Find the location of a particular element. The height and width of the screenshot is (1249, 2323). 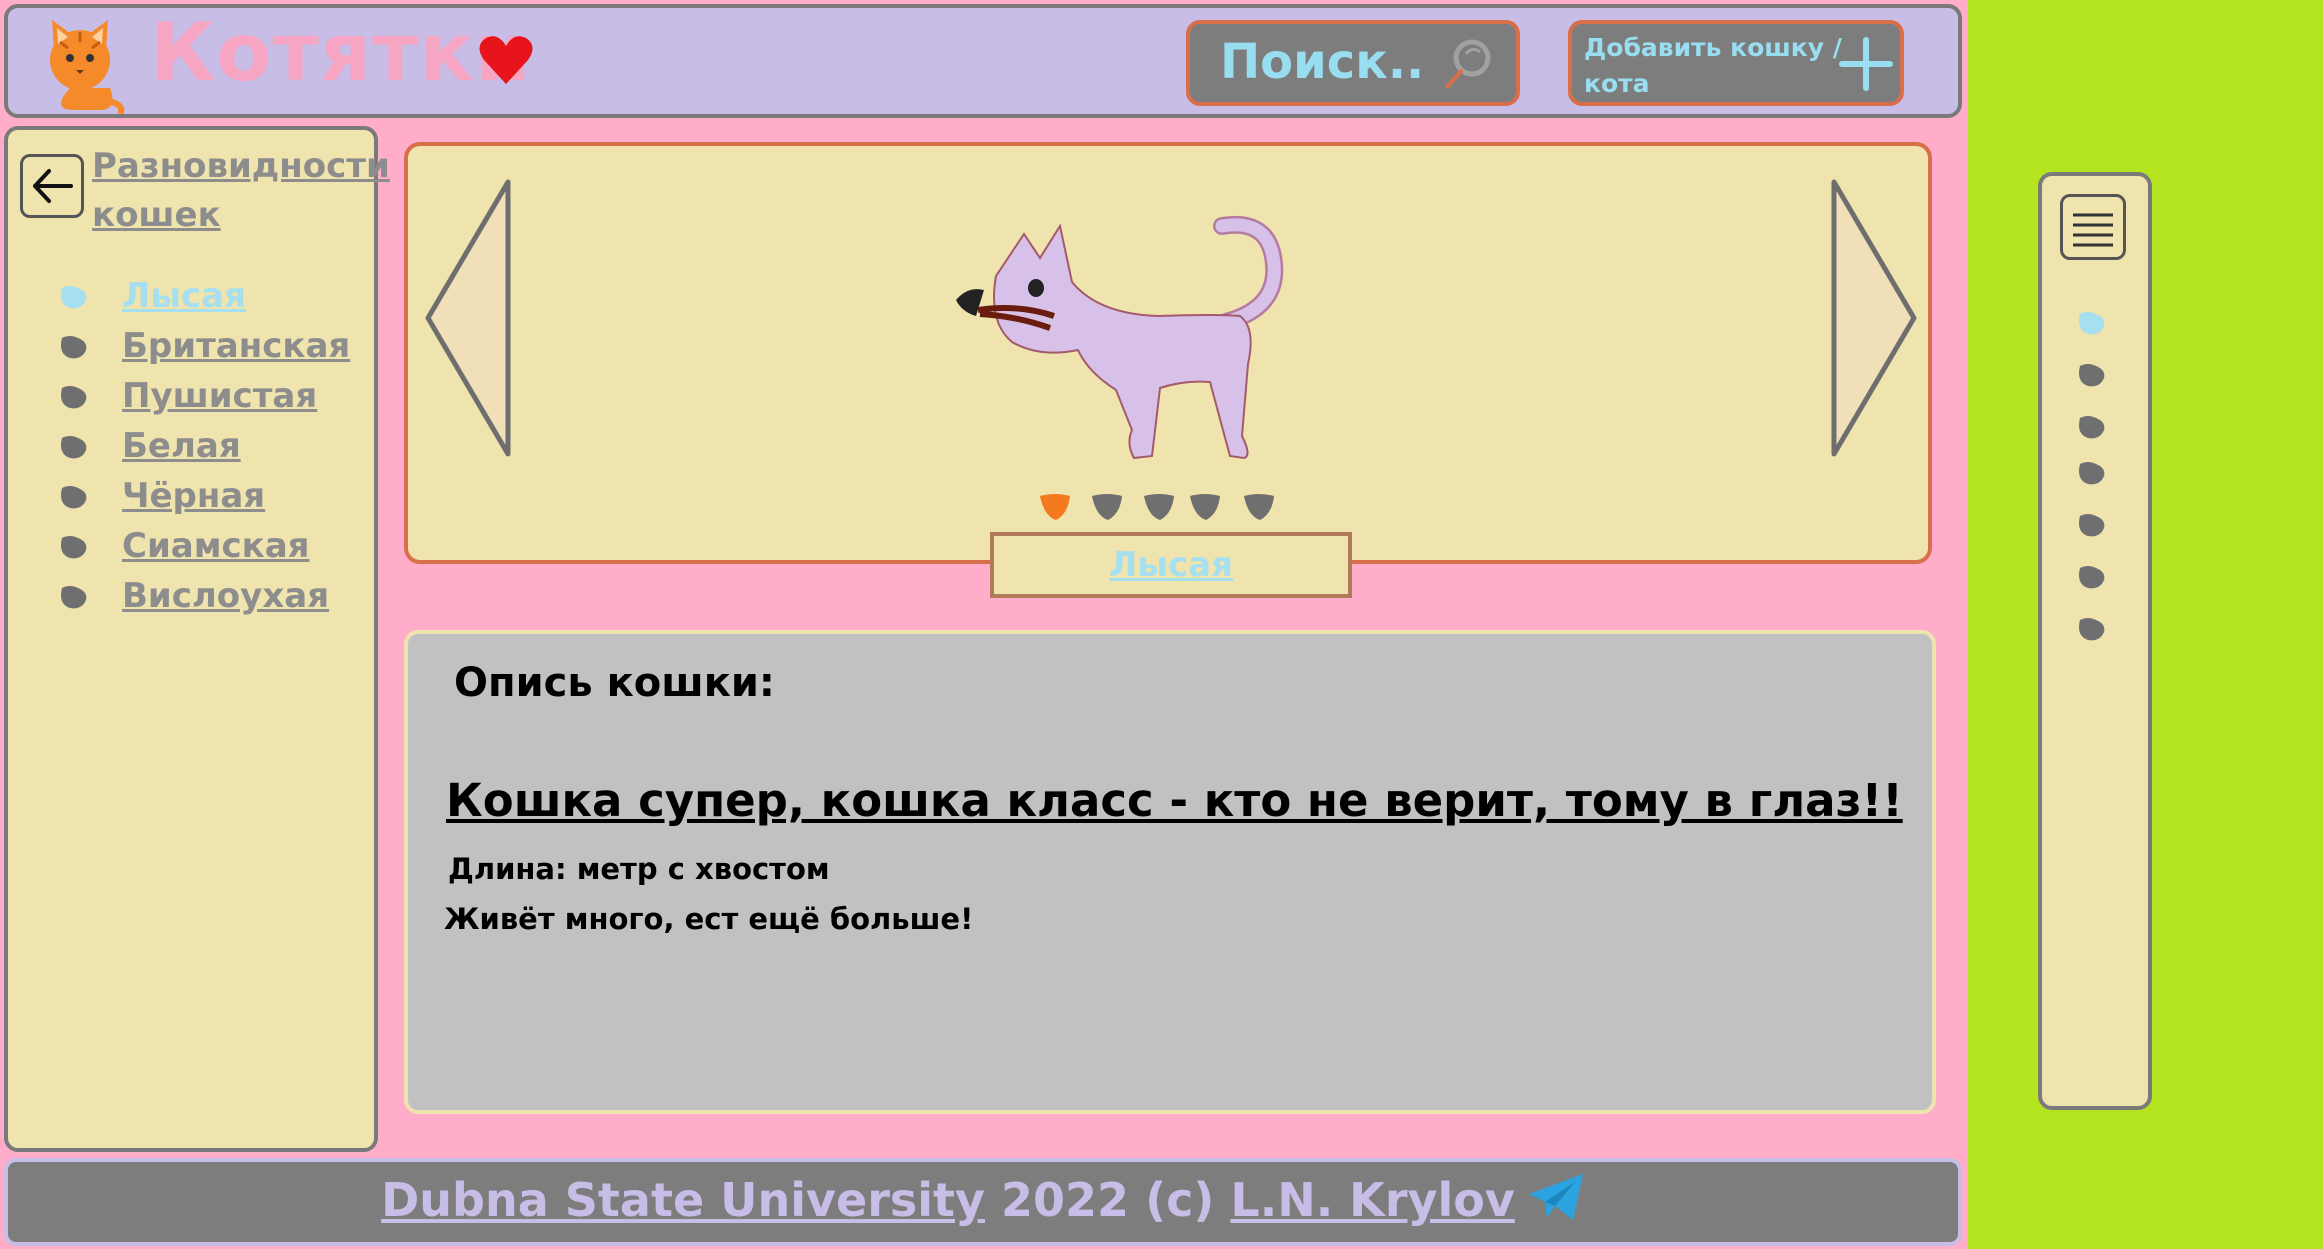

sidebar-item-label: Пушистая is located at coordinates (219, 396).